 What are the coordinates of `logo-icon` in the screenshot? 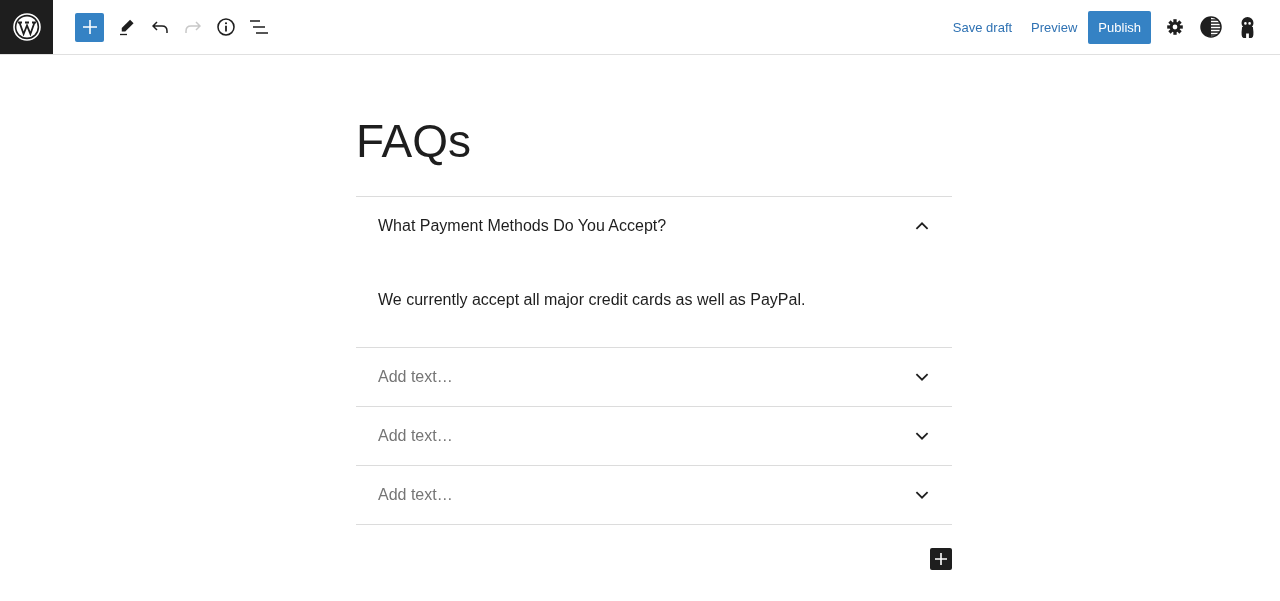 It's located at (26, 27).